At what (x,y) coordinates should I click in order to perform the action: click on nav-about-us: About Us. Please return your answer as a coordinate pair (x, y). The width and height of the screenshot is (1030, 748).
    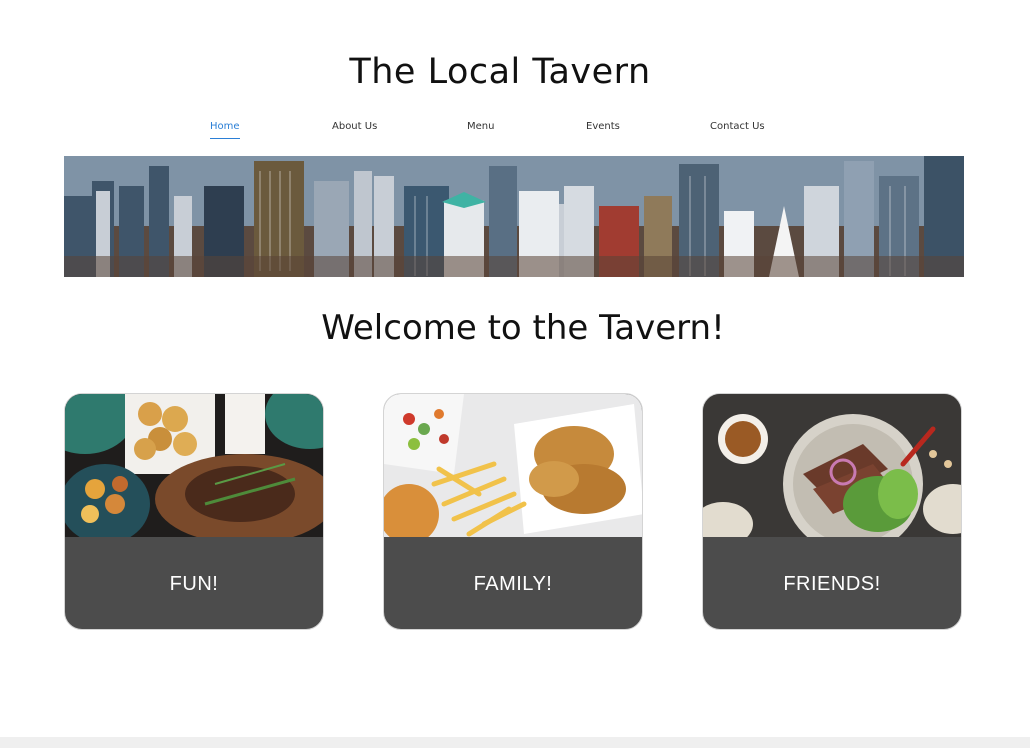
    Looking at the image, I should click on (354, 126).